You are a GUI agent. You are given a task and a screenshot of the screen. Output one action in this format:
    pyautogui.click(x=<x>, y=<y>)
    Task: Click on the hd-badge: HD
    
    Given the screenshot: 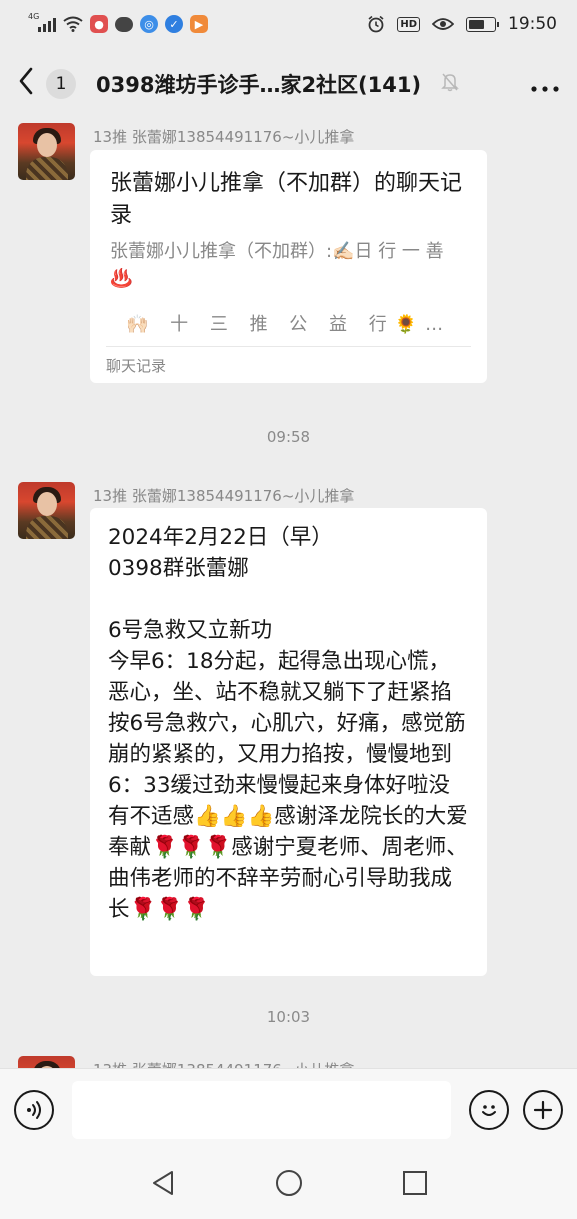 What is the action you would take?
    pyautogui.click(x=408, y=24)
    